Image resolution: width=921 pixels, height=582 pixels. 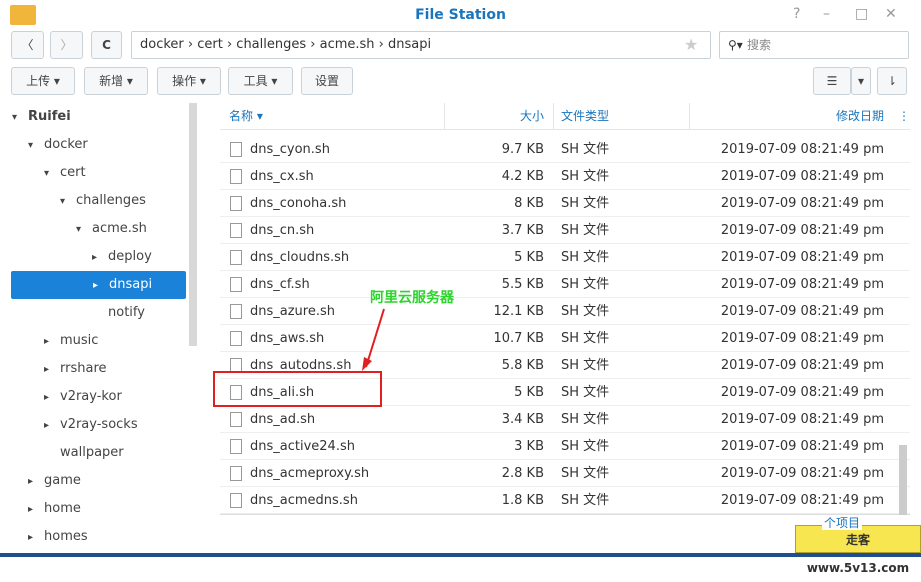 I want to click on search-placeholder: 搜索, so click(x=759, y=45).